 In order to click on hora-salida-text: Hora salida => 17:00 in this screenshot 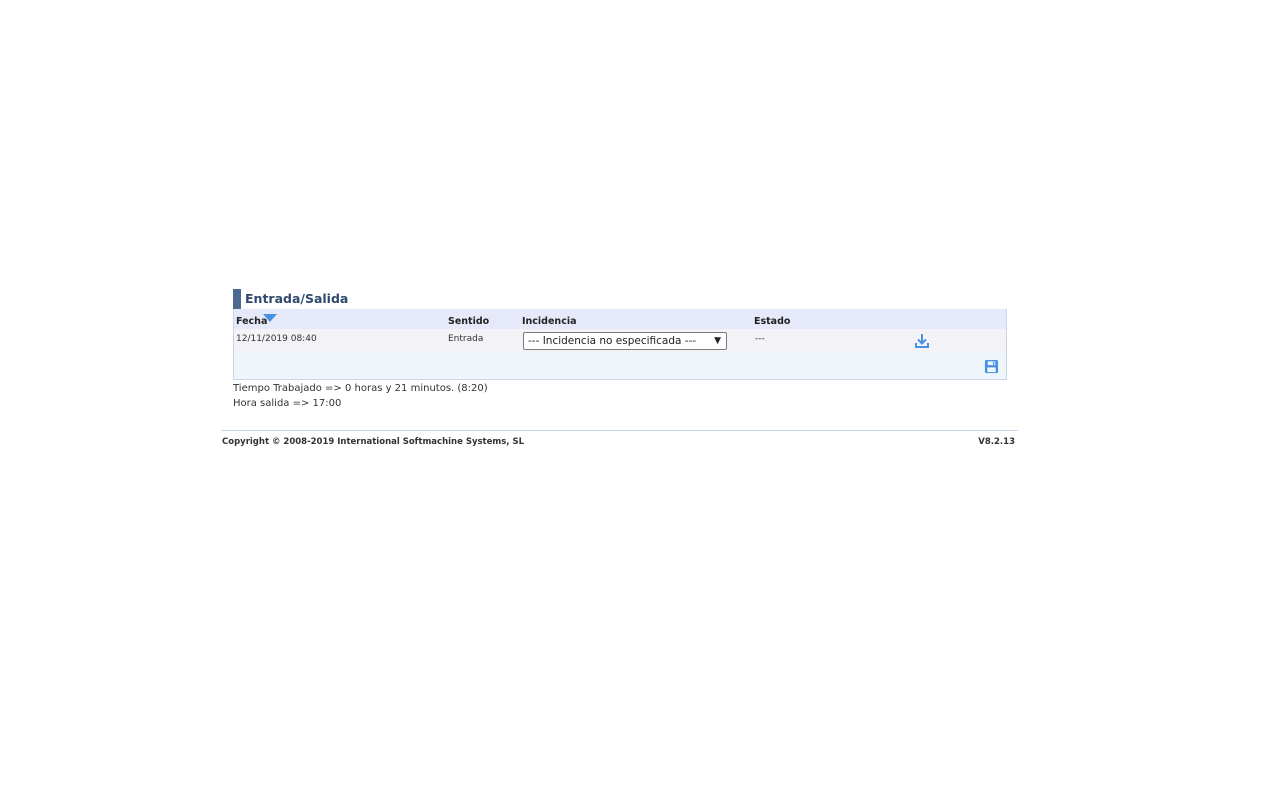, I will do `click(287, 403)`.